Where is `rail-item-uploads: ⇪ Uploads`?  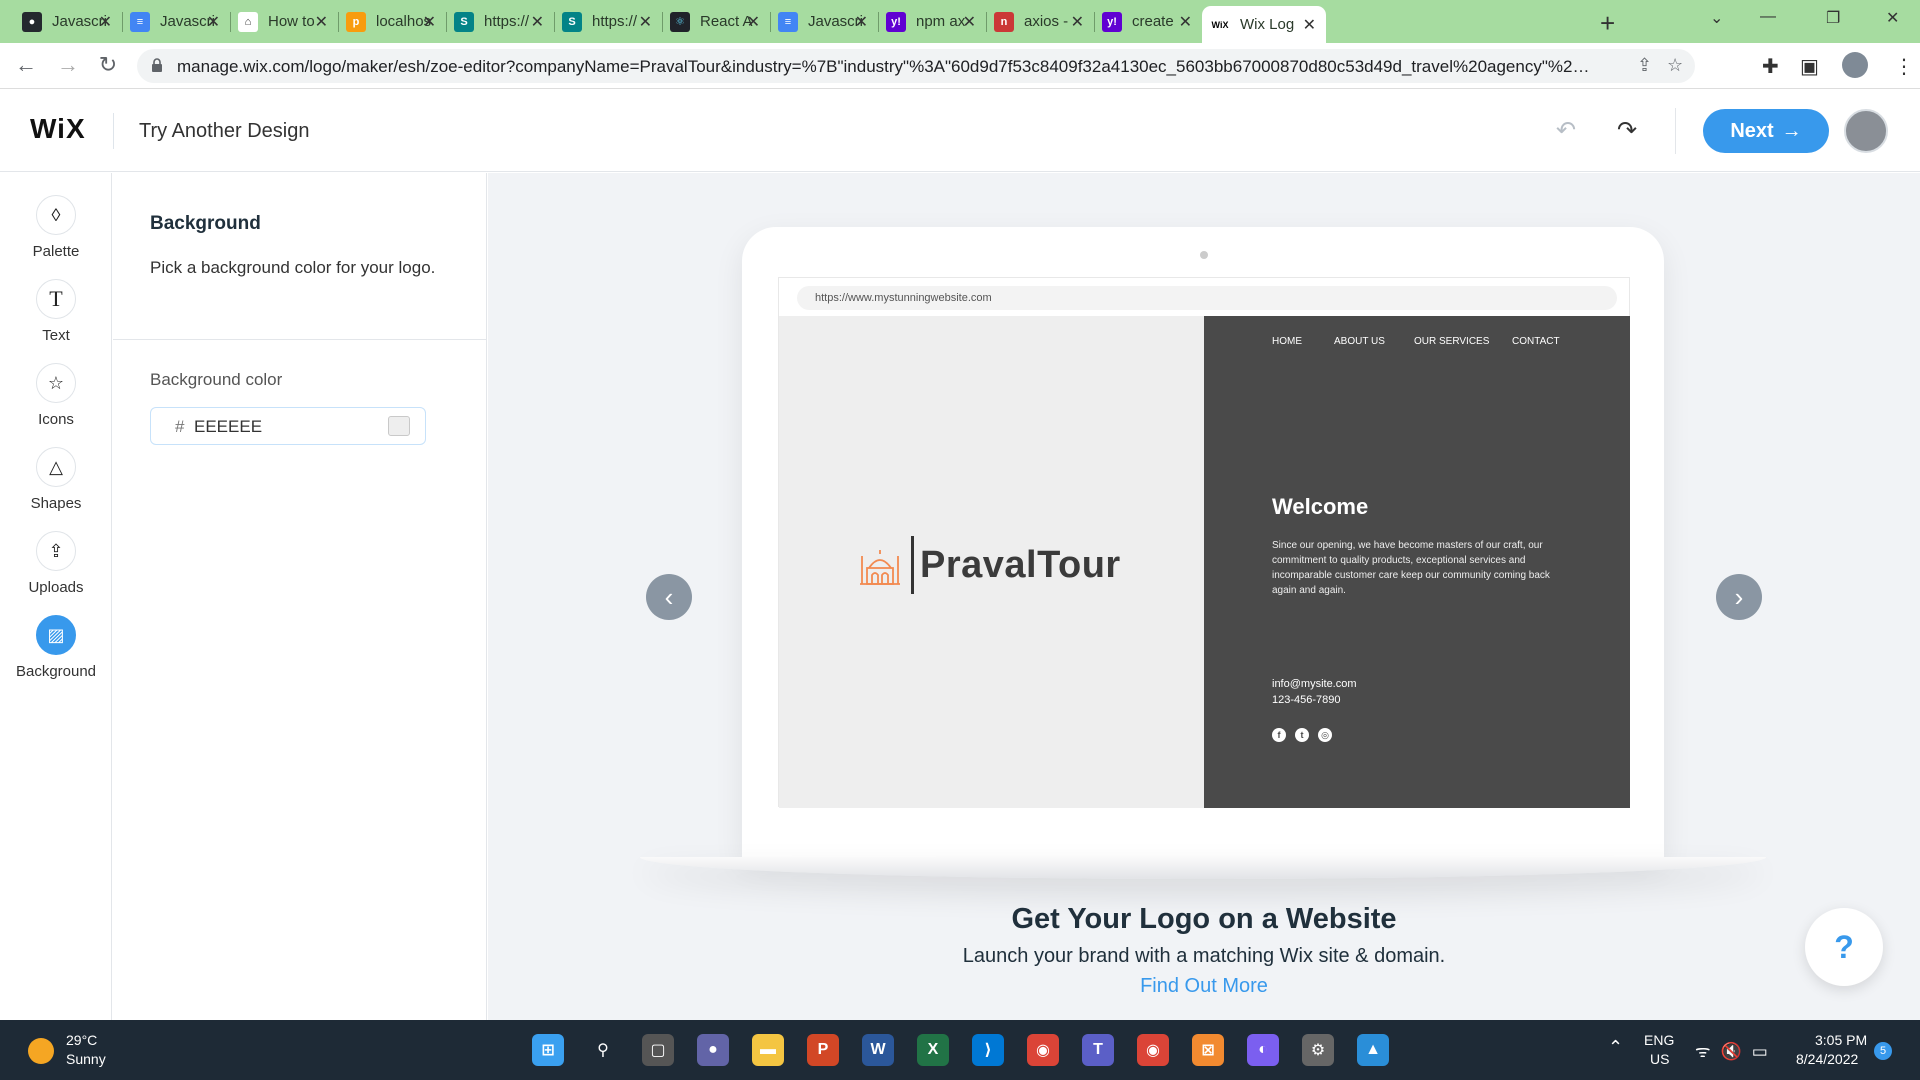
rail-item-uploads: ⇪ Uploads is located at coordinates (56, 563).